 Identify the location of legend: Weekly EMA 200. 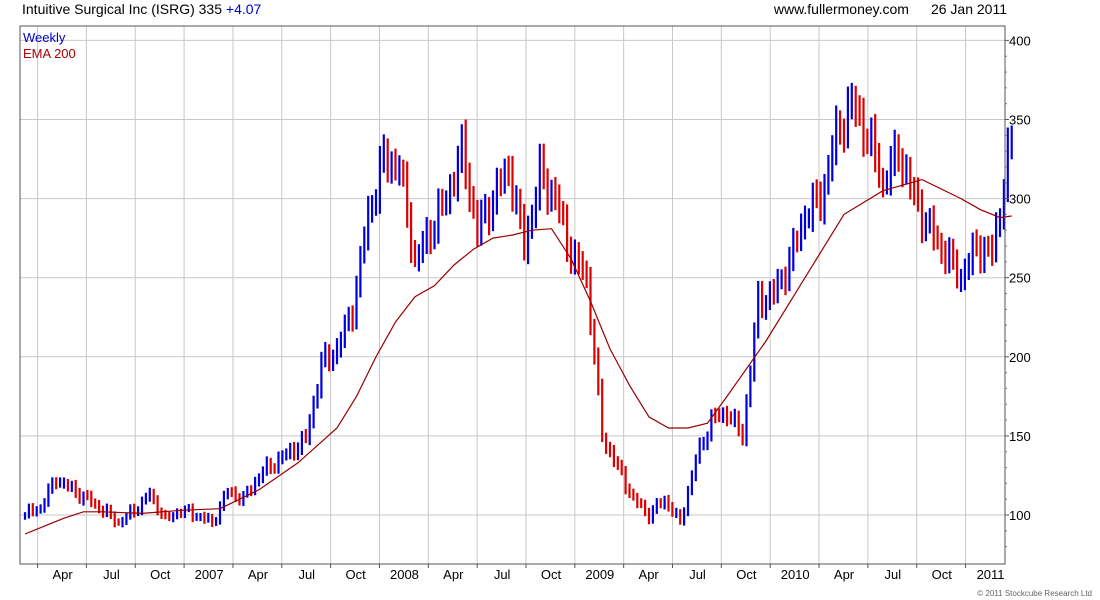
(49, 45).